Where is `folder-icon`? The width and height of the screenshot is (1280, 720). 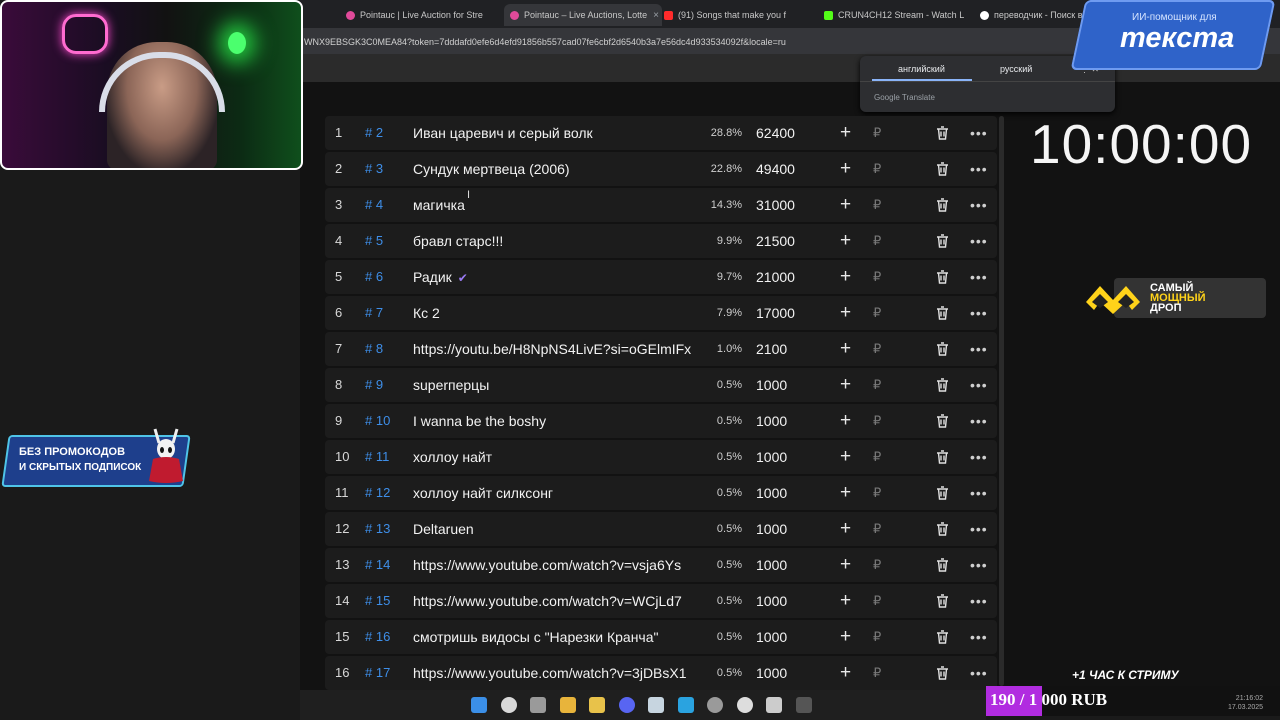 folder-icon is located at coordinates (597, 705).